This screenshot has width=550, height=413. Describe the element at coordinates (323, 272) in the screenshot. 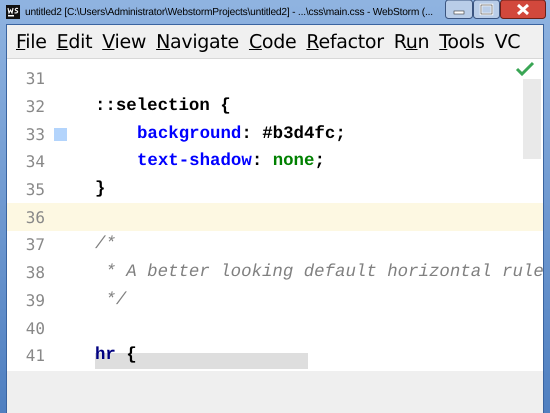

I see `code-line: * A better looking default horizontal rule` at that location.